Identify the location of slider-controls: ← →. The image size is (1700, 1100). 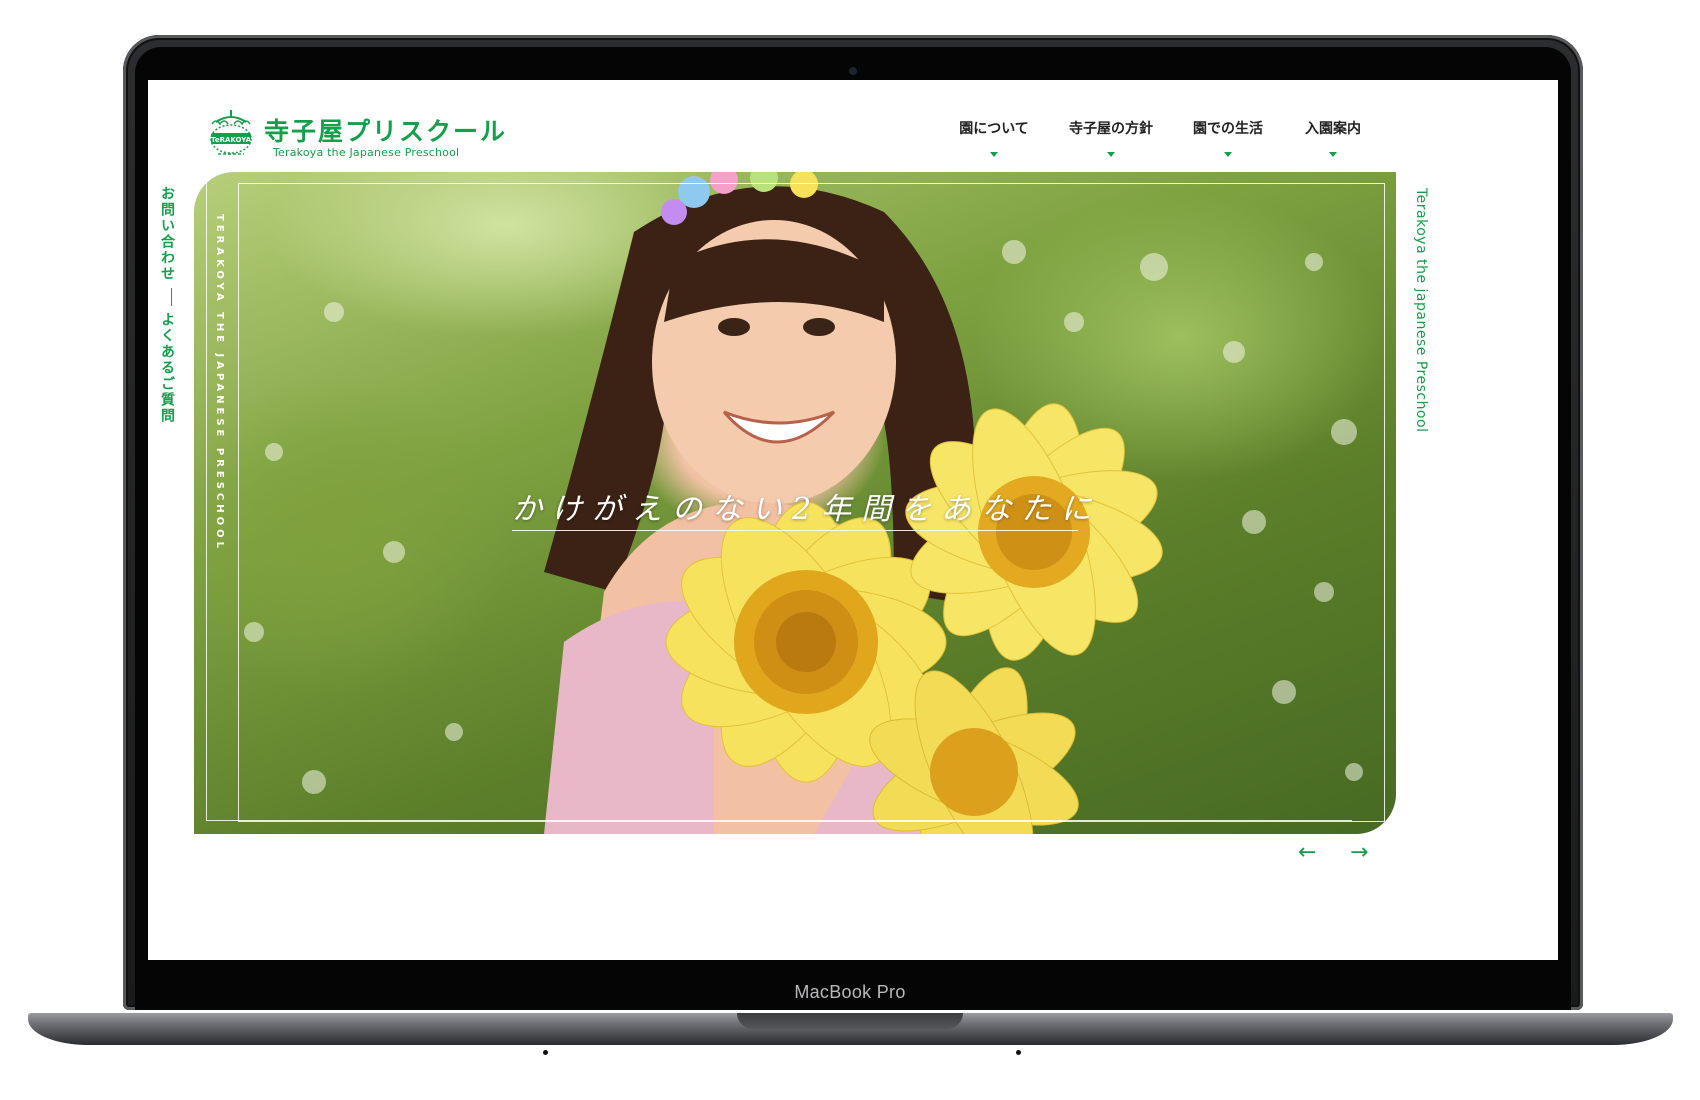
(1338, 854).